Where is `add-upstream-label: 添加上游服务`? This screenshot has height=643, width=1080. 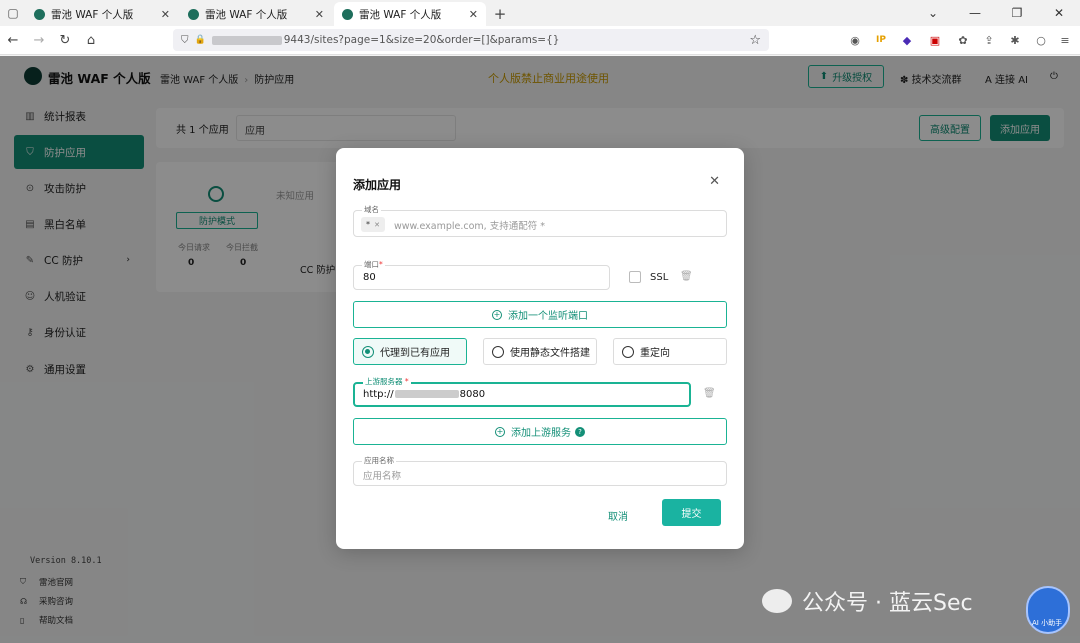
add-upstream-label: 添加上游服务 is located at coordinates (541, 433).